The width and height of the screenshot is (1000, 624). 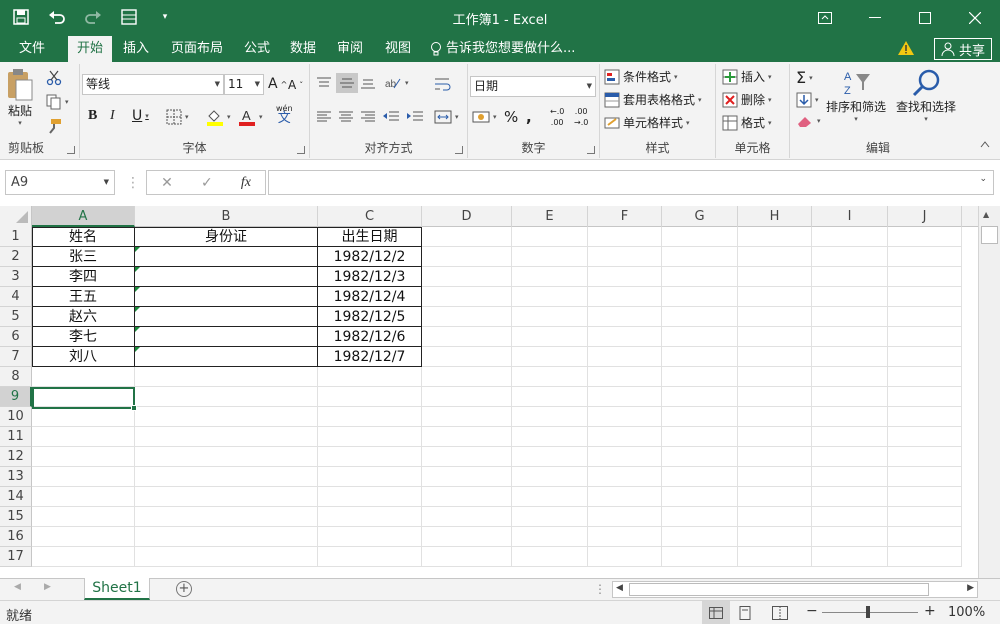 What do you see at coordinates (117, 589) in the screenshot?
I see `sheet-tab-sheet1: Sheet1` at bounding box center [117, 589].